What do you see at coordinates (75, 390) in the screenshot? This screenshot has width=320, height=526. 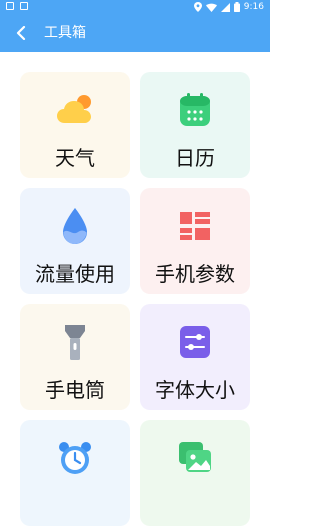 I see `tool-label: 手电筒` at bounding box center [75, 390].